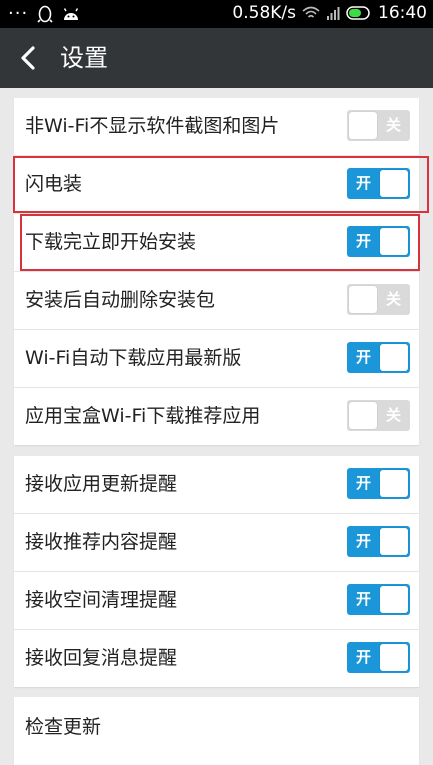 Image resolution: width=433 pixels, height=765 pixels. What do you see at coordinates (152, 126) in the screenshot?
I see `setting-label: 非Wi-Fi不显示软件截图和图片` at bounding box center [152, 126].